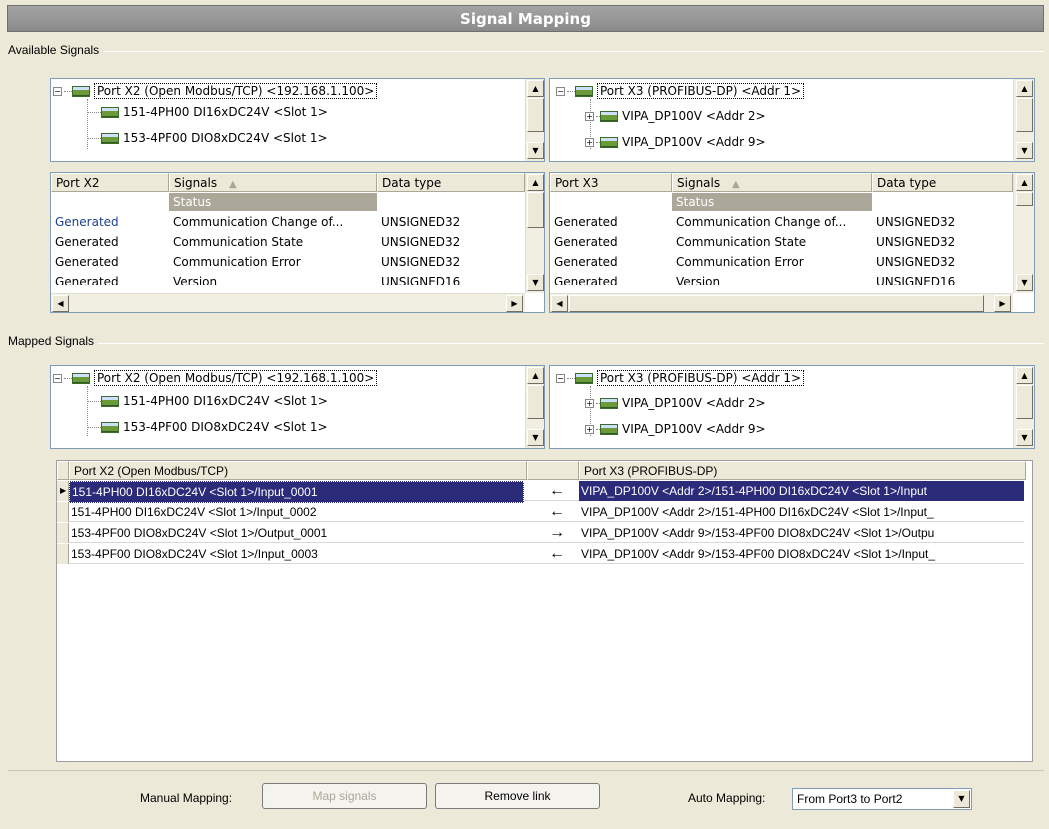 The image size is (1049, 829). Describe the element at coordinates (344, 796) in the screenshot. I see `map-signals-button: Map signals` at that location.